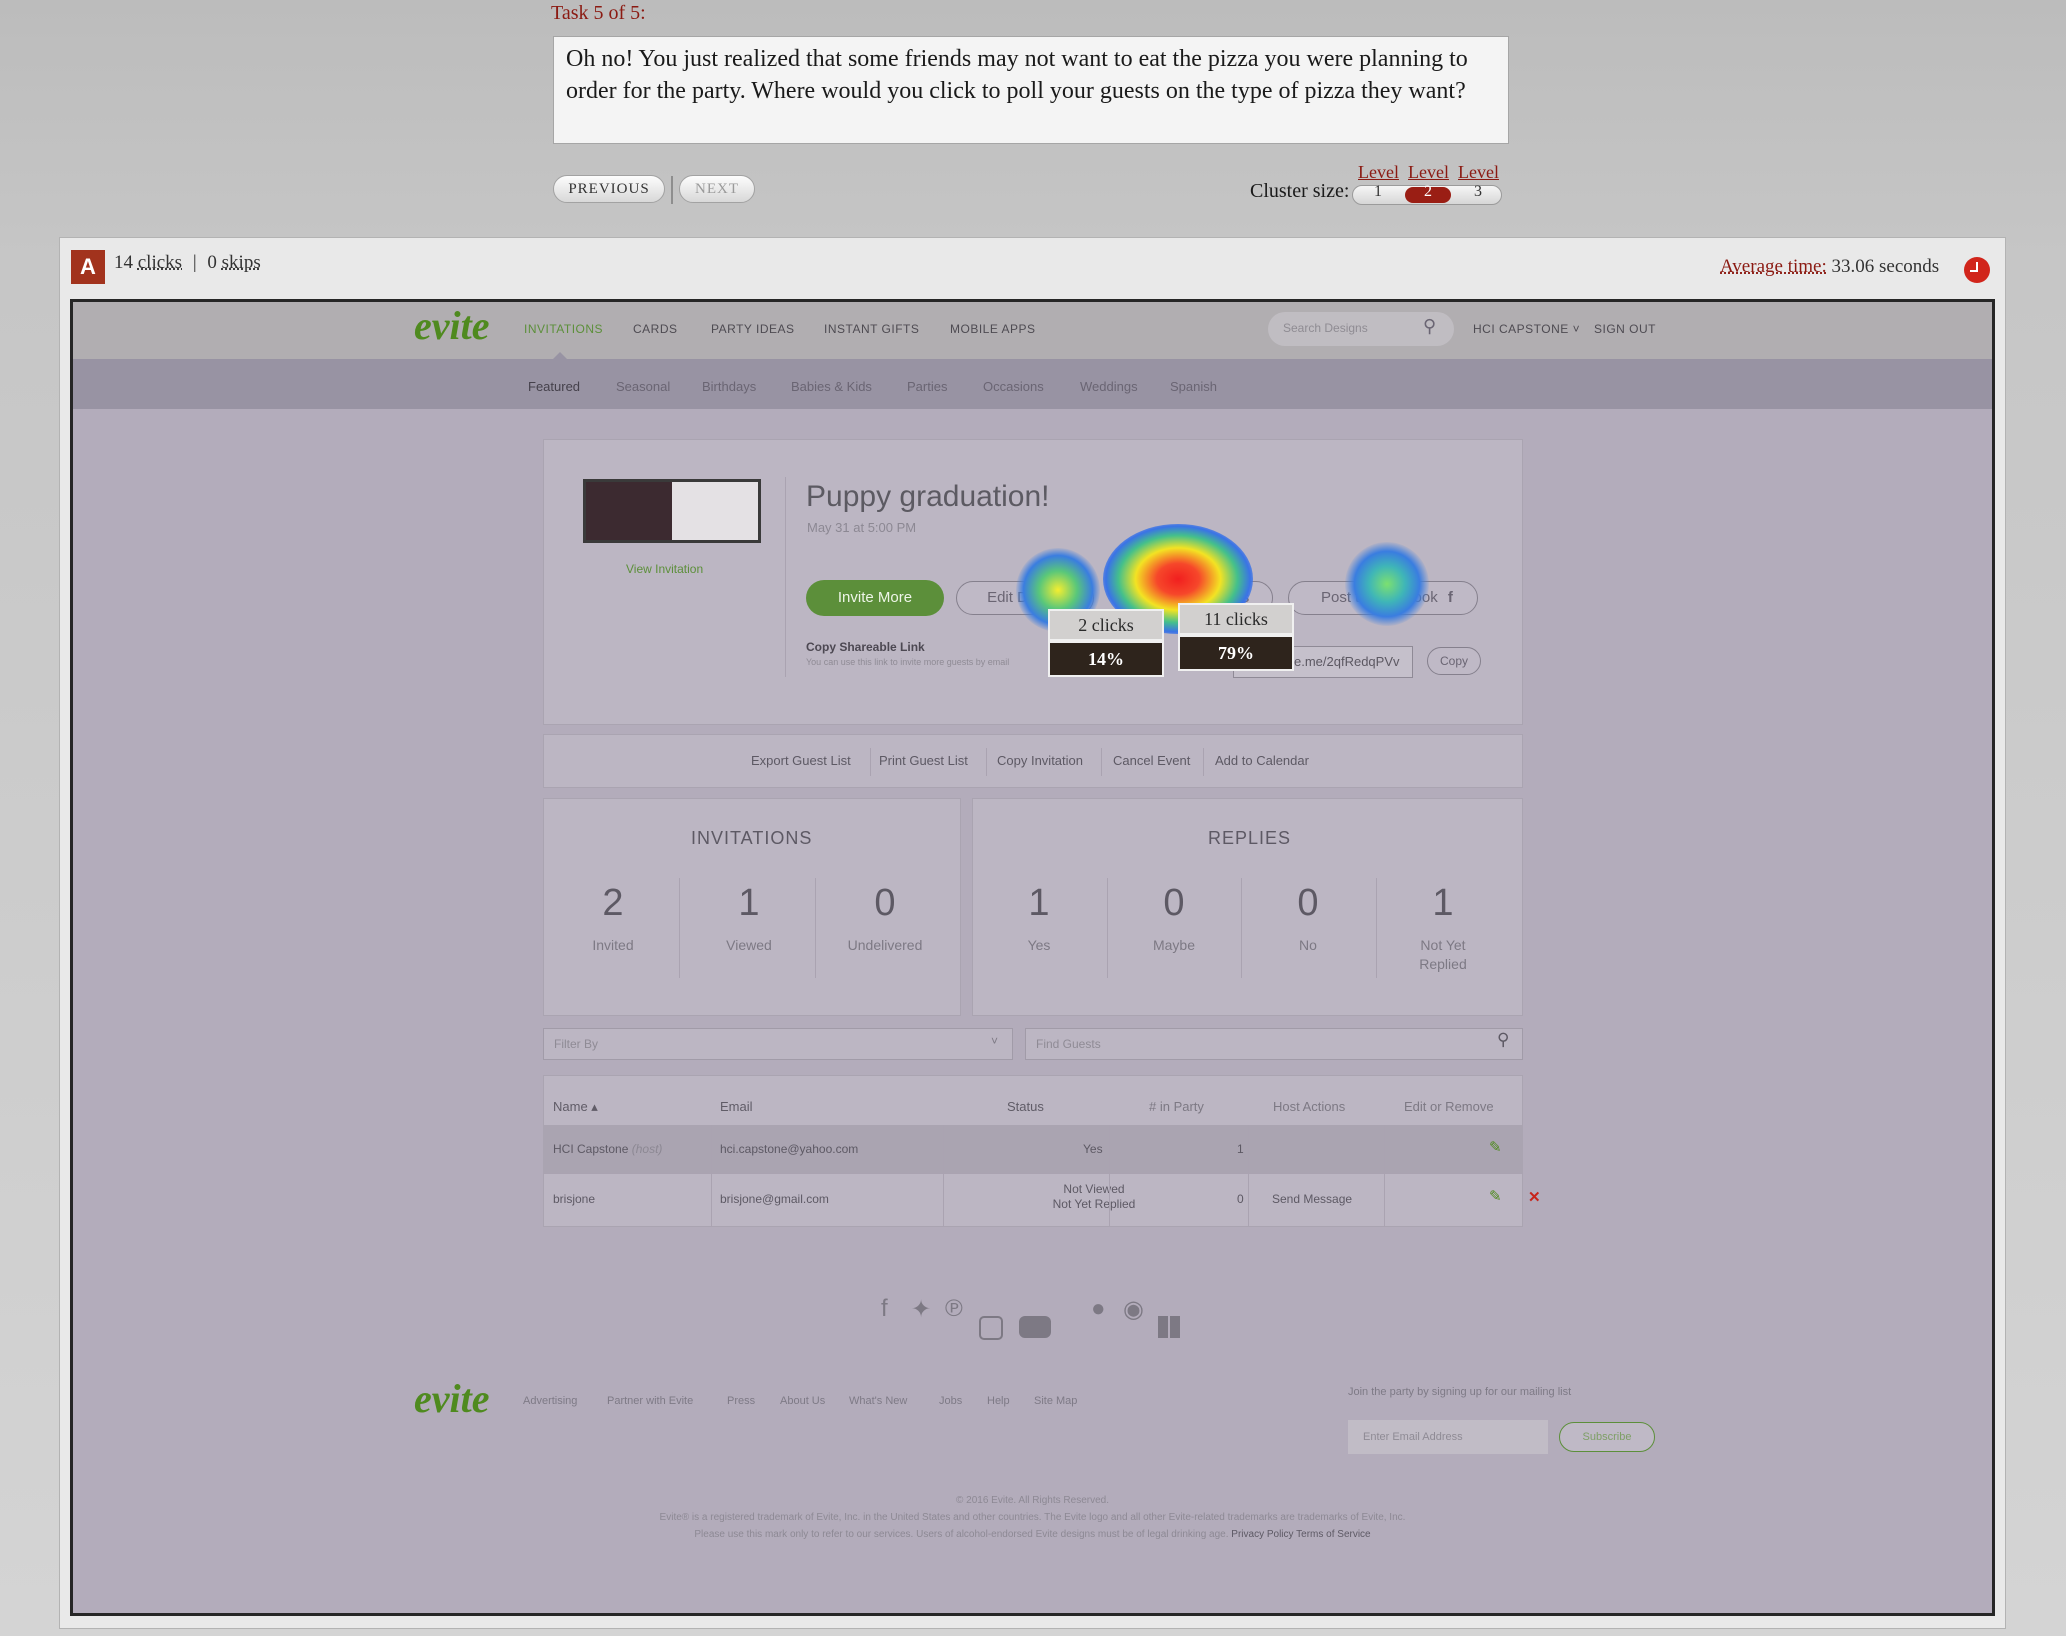 The image size is (2066, 1636). What do you see at coordinates (778, 1044) in the screenshot?
I see `filter-select: Filter By` at bounding box center [778, 1044].